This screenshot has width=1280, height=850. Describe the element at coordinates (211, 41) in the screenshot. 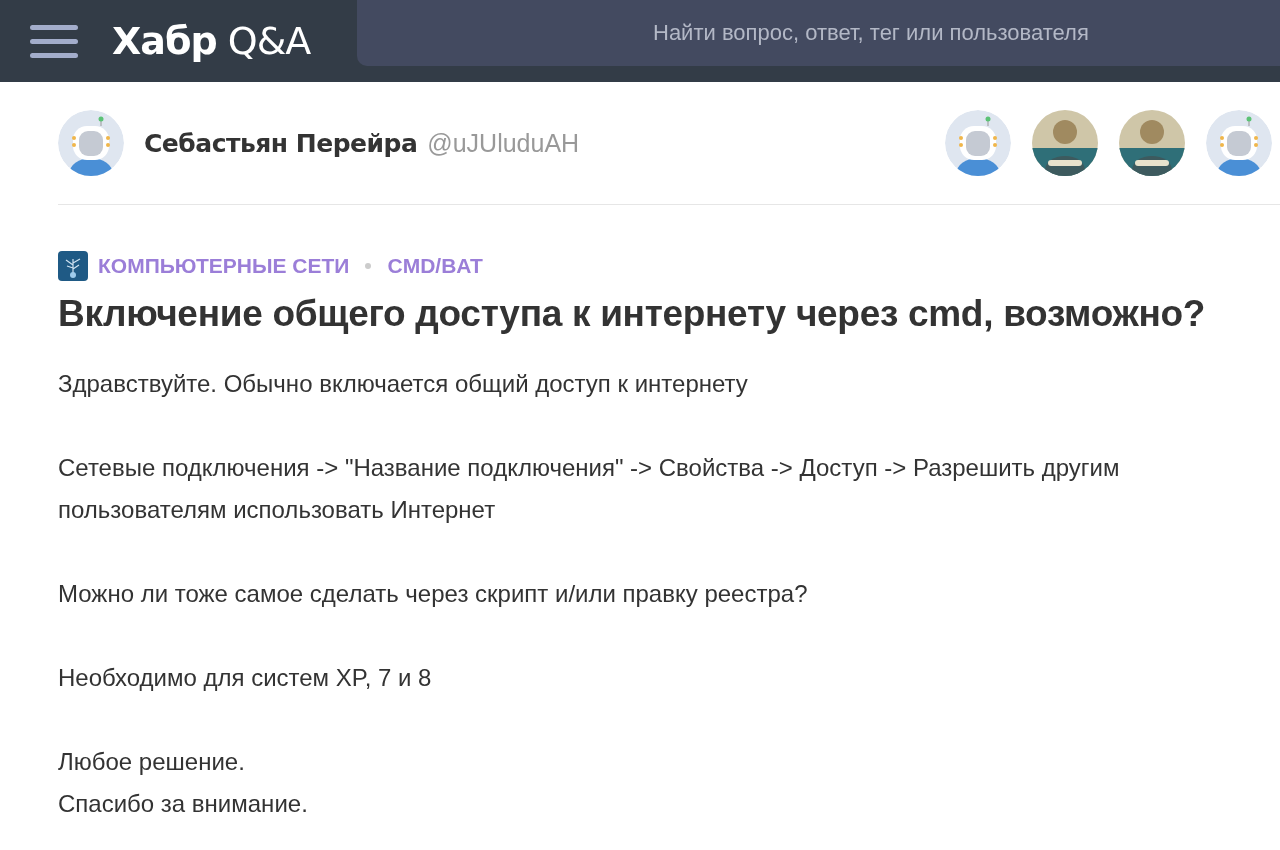

I see `site-logo: Хабр Q&A` at that location.